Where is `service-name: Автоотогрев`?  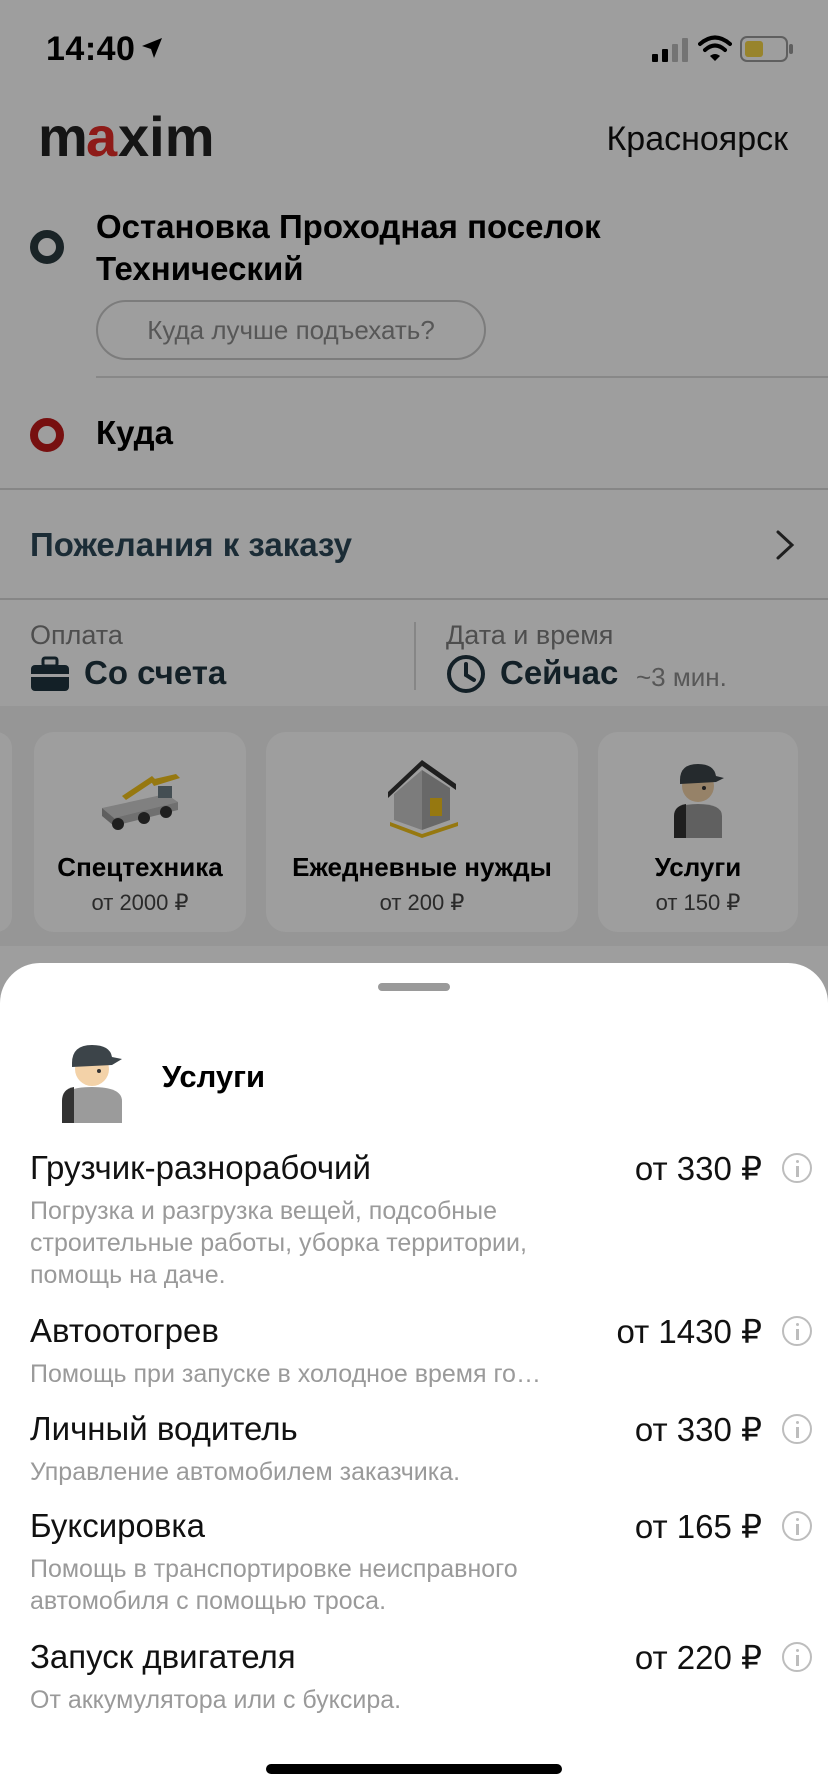
service-name: Автоотогрев is located at coordinates (124, 1330).